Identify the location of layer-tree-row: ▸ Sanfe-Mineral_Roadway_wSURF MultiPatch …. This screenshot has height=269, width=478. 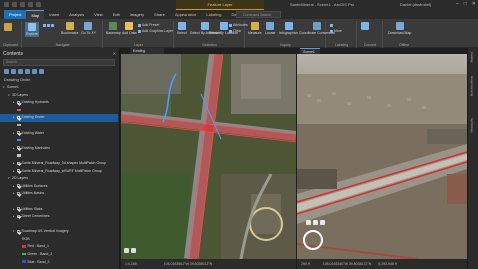
(59, 172).